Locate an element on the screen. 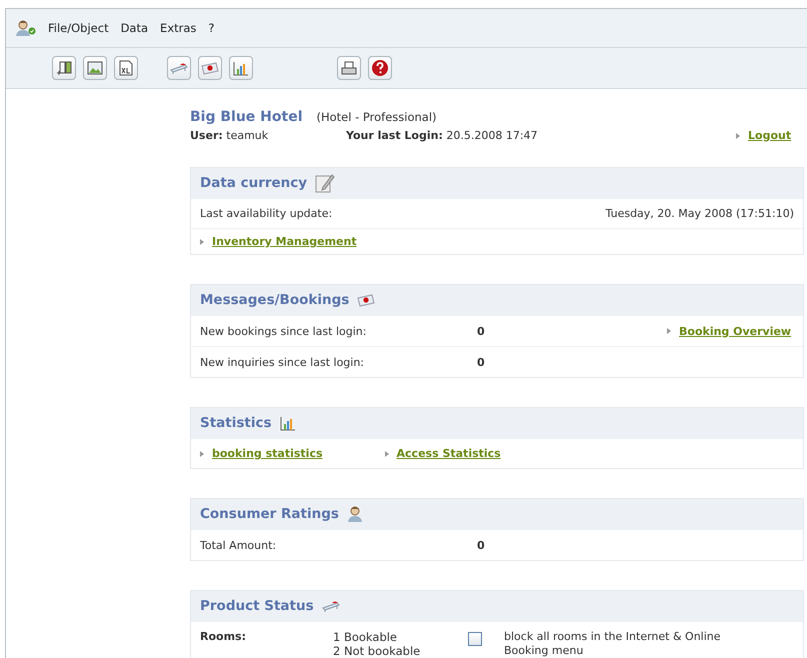  image-icon is located at coordinates (95, 68).